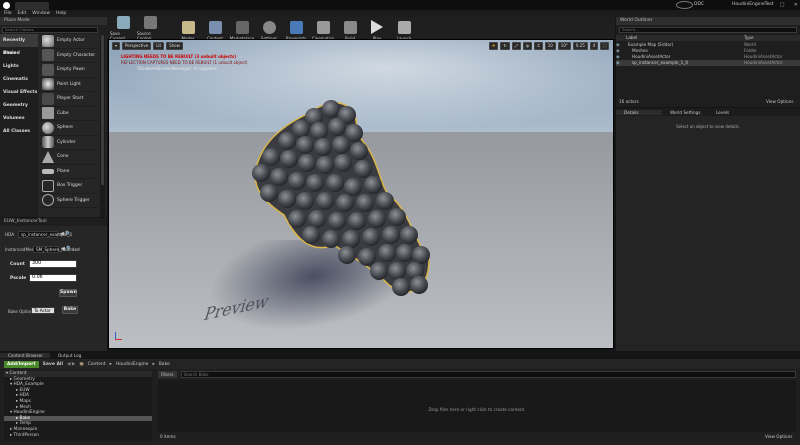  What do you see at coordinates (242, 28) in the screenshot?
I see `marketplace-button: Marketplace` at bounding box center [242, 28].